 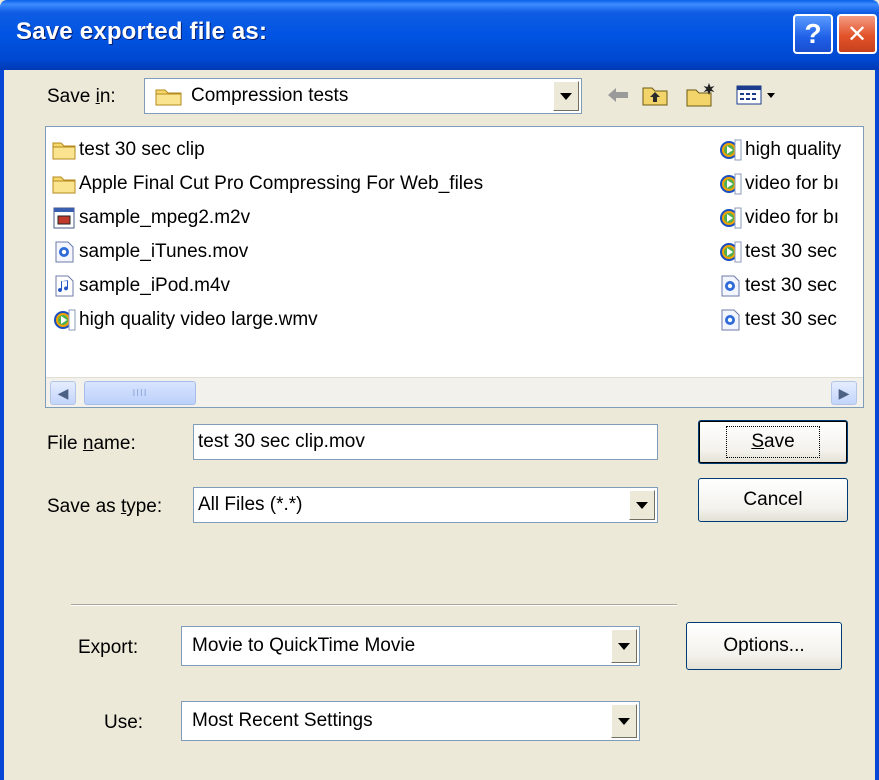 What do you see at coordinates (81, 96) in the screenshot?
I see `save-in-label: Save in:` at bounding box center [81, 96].